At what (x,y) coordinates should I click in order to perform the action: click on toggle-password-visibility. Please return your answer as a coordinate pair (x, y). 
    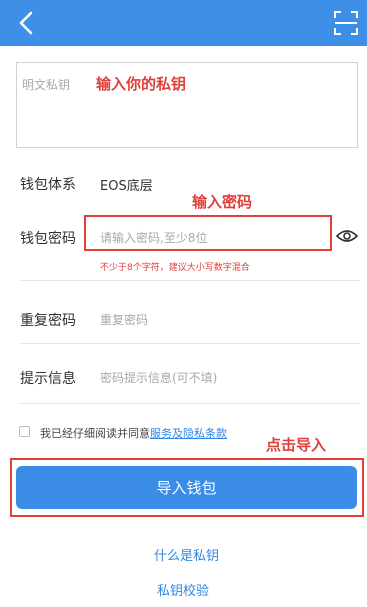
    Looking at the image, I should click on (347, 236).